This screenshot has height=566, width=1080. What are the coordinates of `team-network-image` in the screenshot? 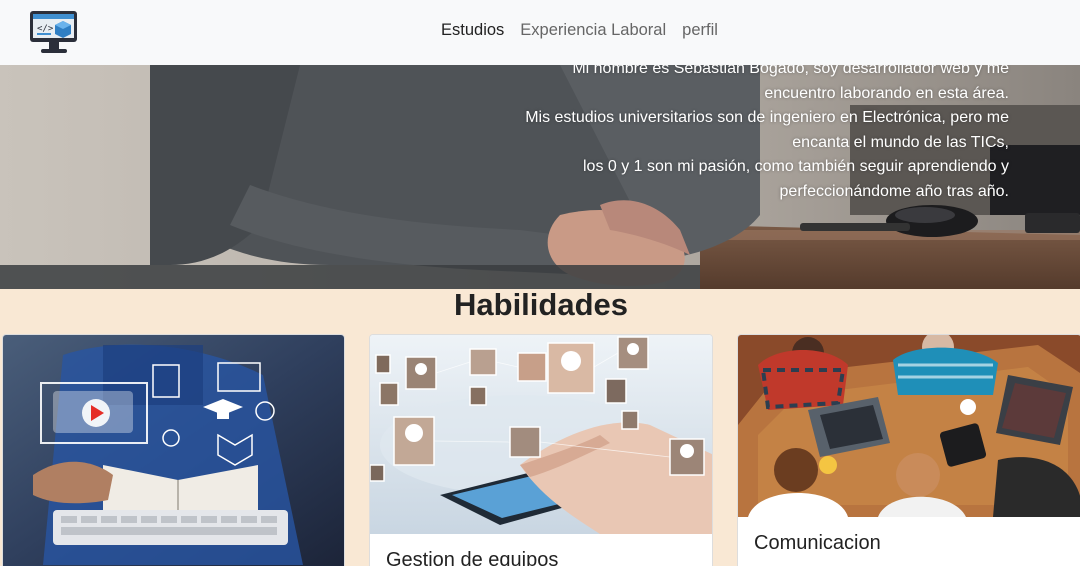 It's located at (541, 434).